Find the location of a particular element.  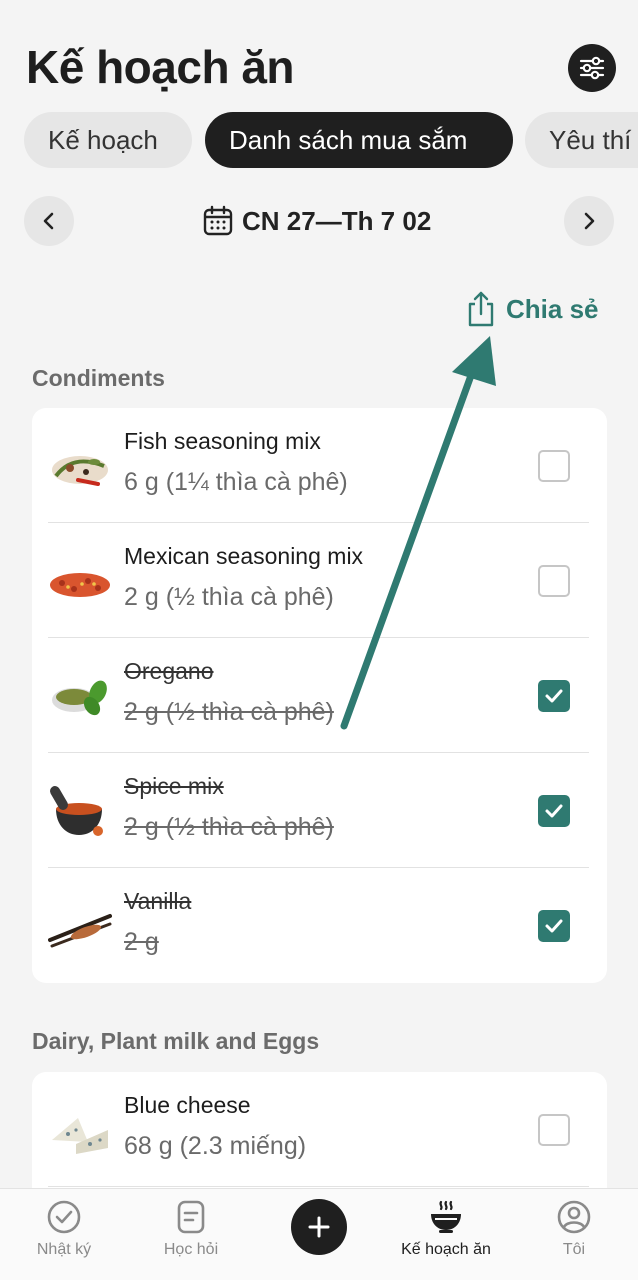

share-label: Chia sẻ is located at coordinates (552, 308).